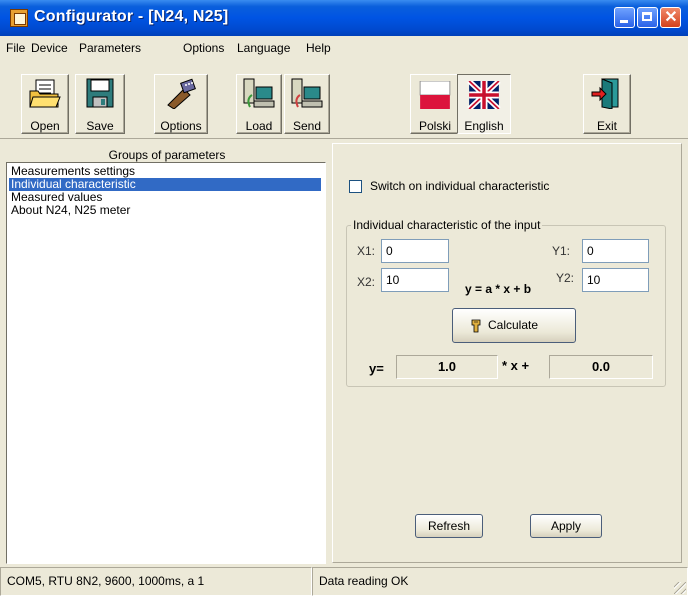 This screenshot has width=688, height=596. Describe the element at coordinates (19, 18) in the screenshot. I see `app-icon` at that location.